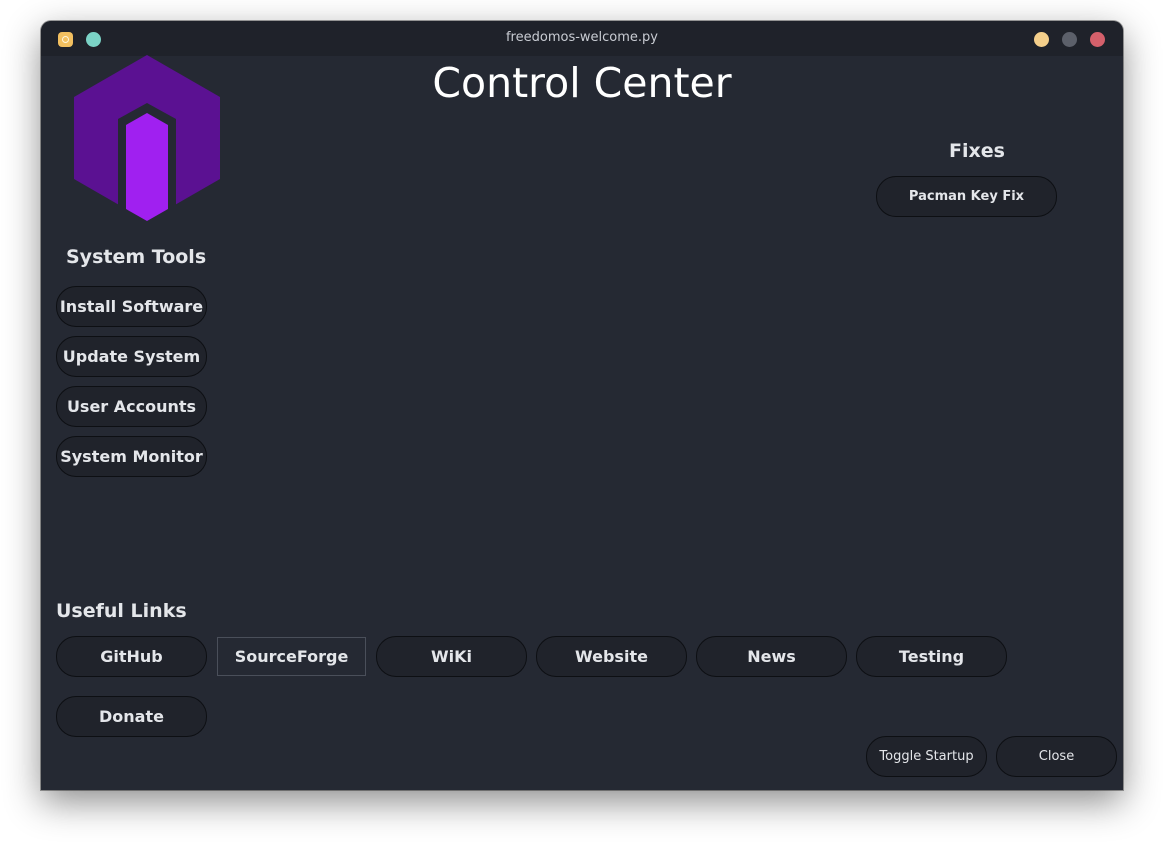  I want to click on system-monitor-button: System Monitor, so click(131, 456).